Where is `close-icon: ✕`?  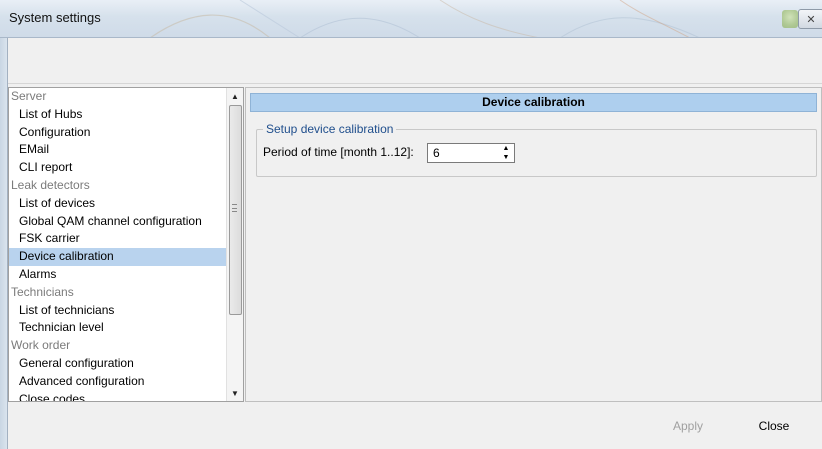
close-icon: ✕ is located at coordinates (811, 19).